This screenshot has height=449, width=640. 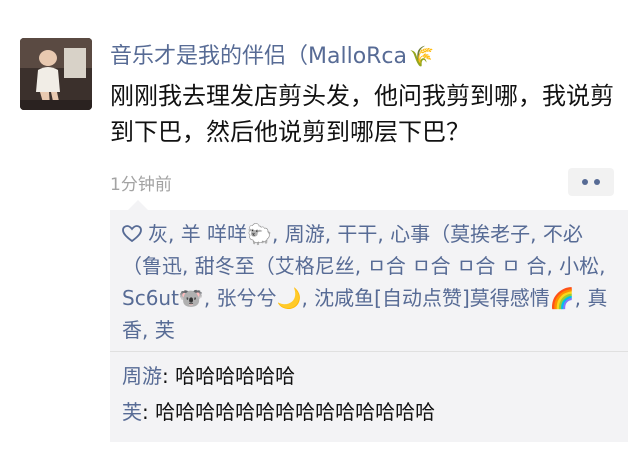 I want to click on divider, so click(x=369, y=351).